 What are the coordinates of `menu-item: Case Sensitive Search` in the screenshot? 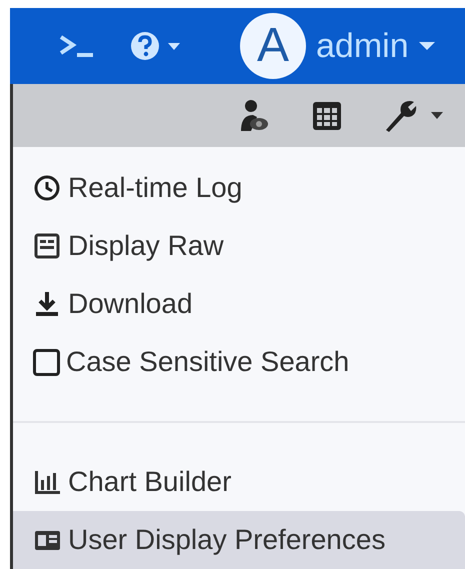 It's located at (239, 362).